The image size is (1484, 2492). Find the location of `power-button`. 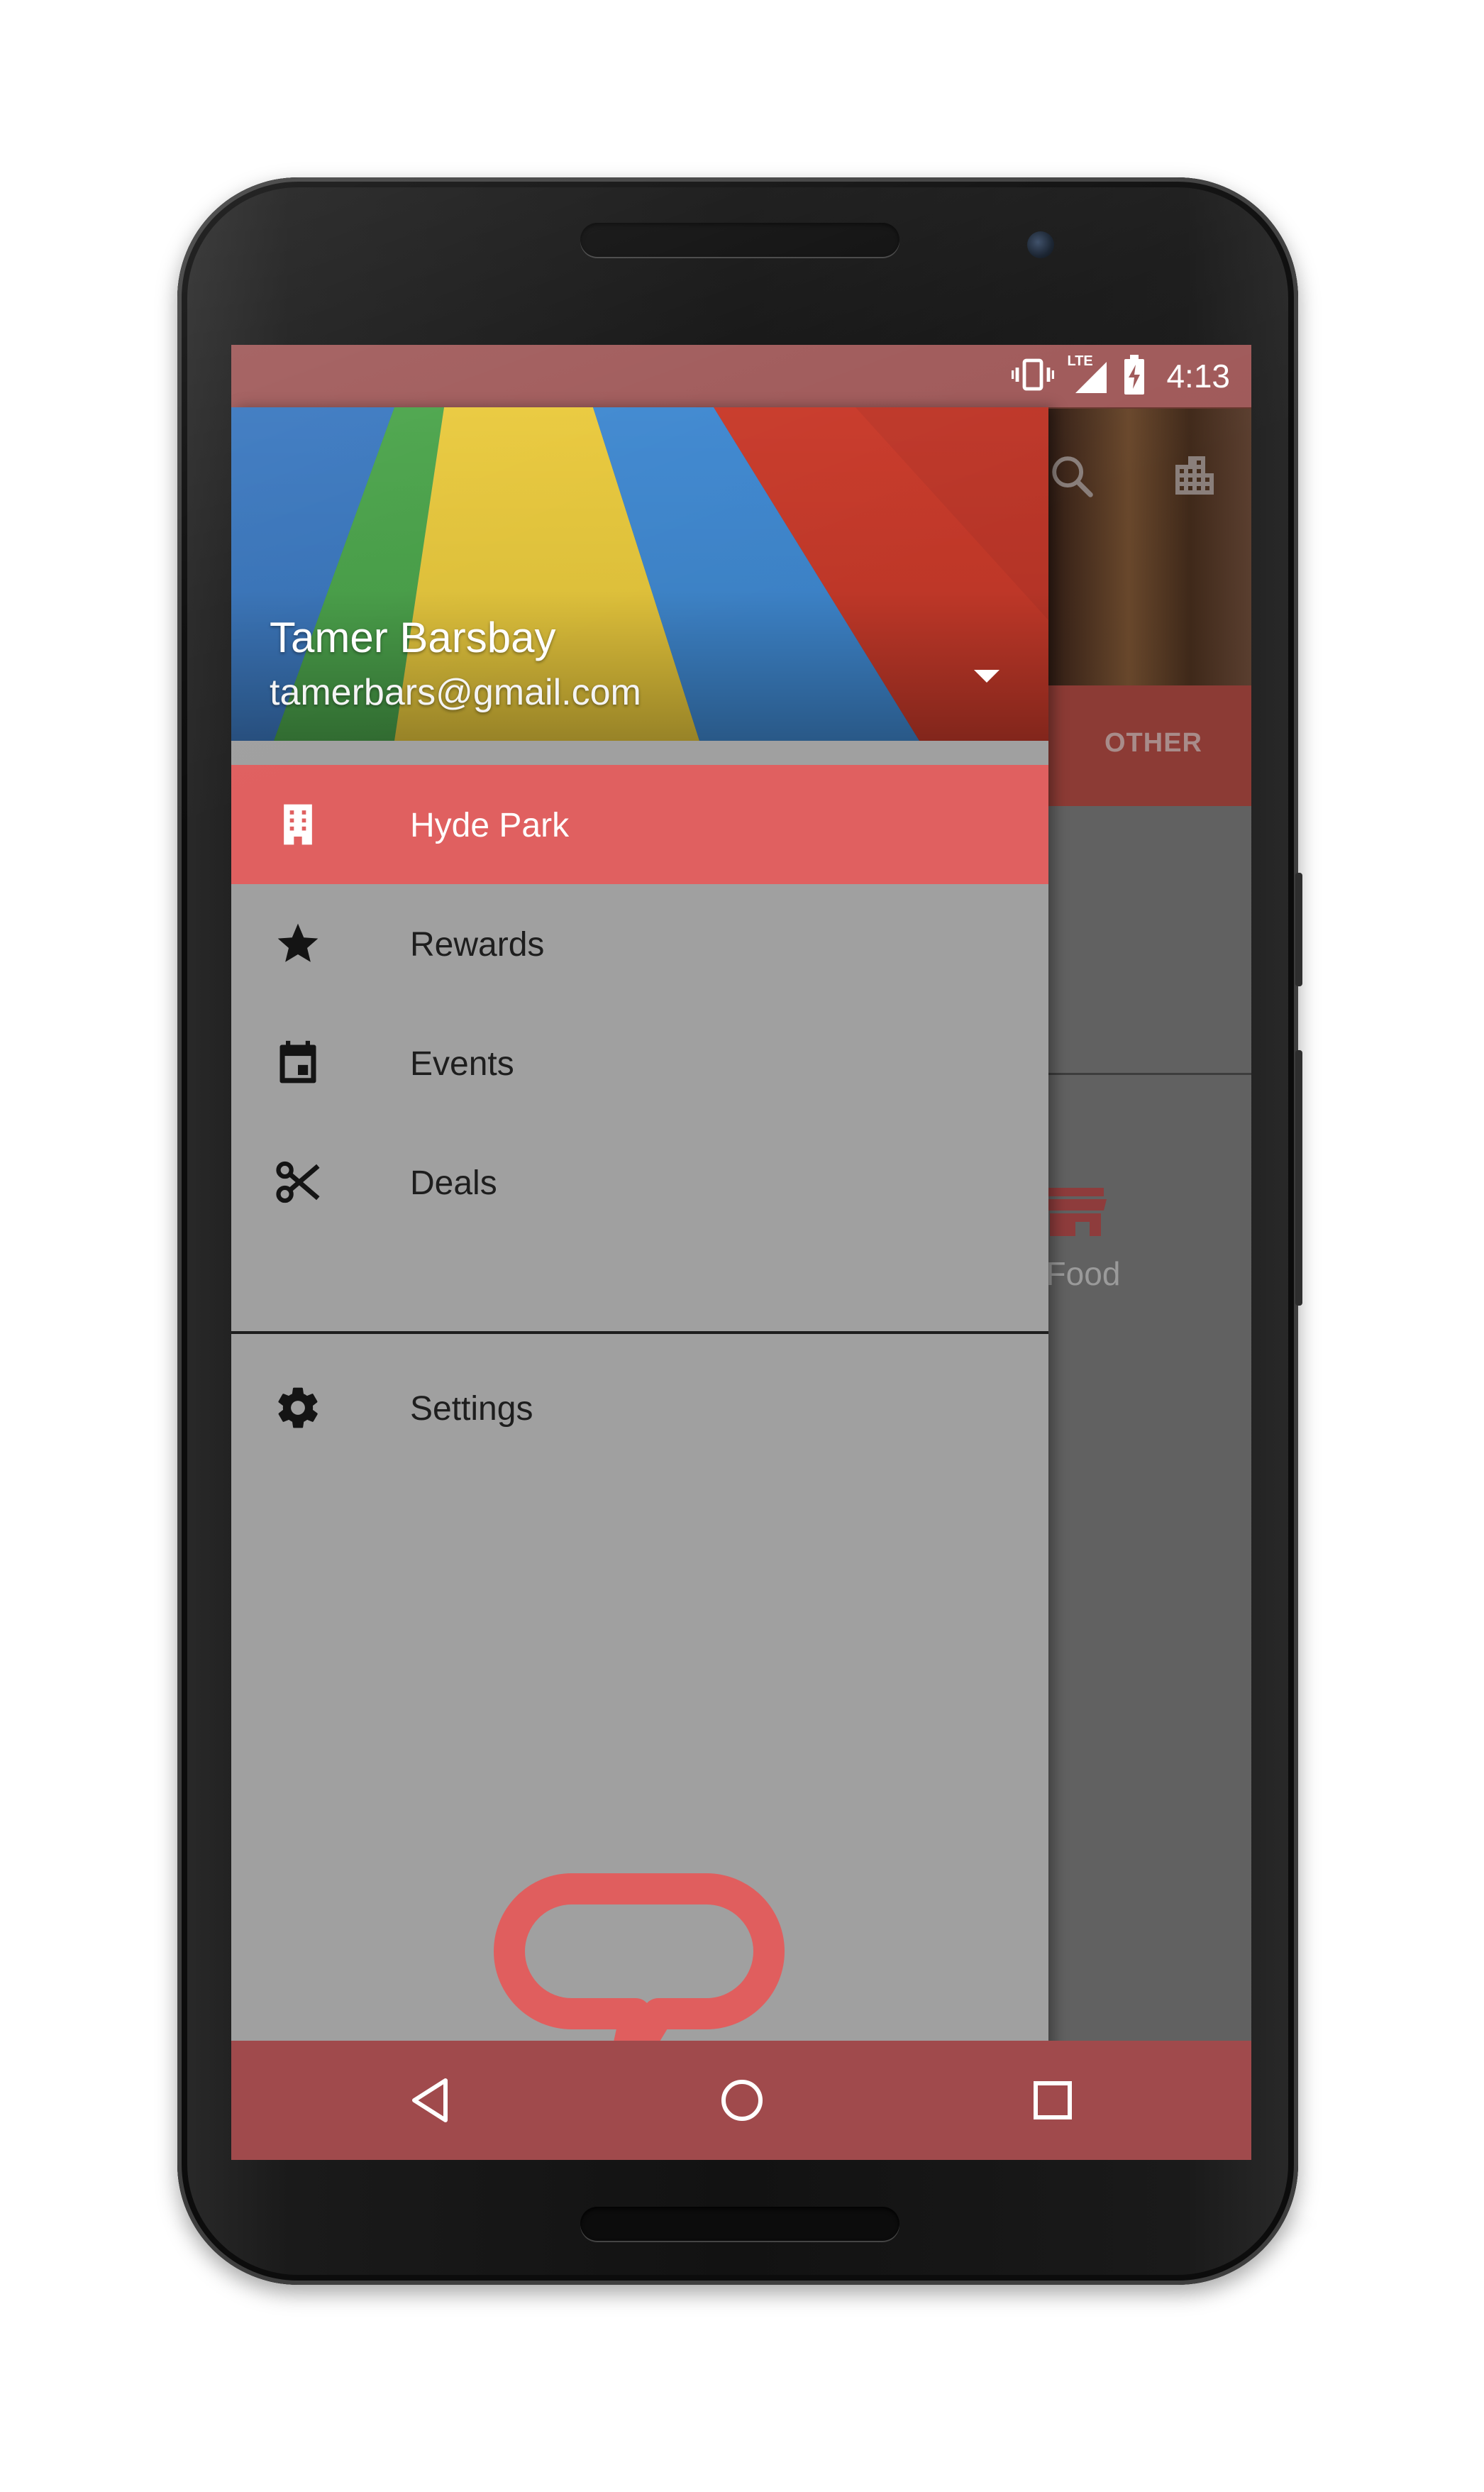

power-button is located at coordinates (1298, 929).